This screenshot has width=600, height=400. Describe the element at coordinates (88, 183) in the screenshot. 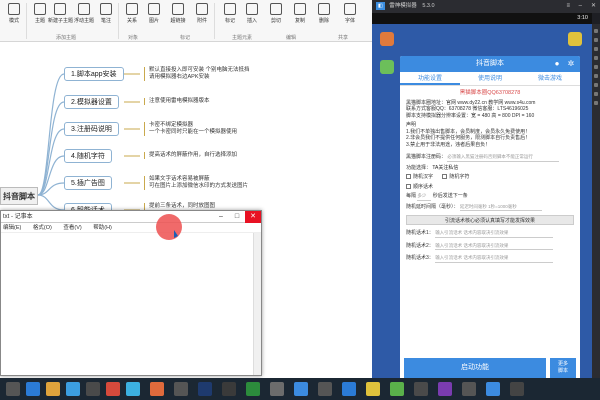

I see `mindmap-node-5: 5.插广告图` at that location.